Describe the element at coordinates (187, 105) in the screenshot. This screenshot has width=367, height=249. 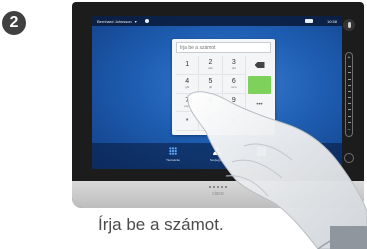
I see `key-letters: pqrs` at that location.